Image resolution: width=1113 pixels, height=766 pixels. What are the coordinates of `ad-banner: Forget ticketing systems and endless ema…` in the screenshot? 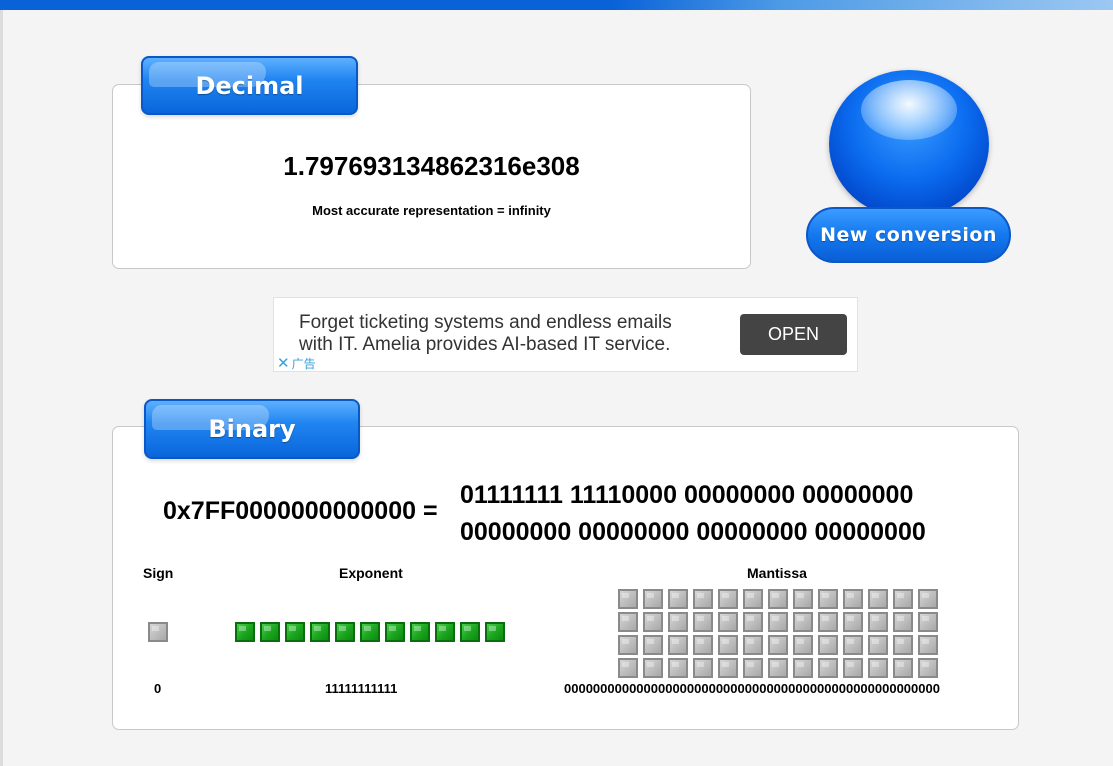 It's located at (565, 334).